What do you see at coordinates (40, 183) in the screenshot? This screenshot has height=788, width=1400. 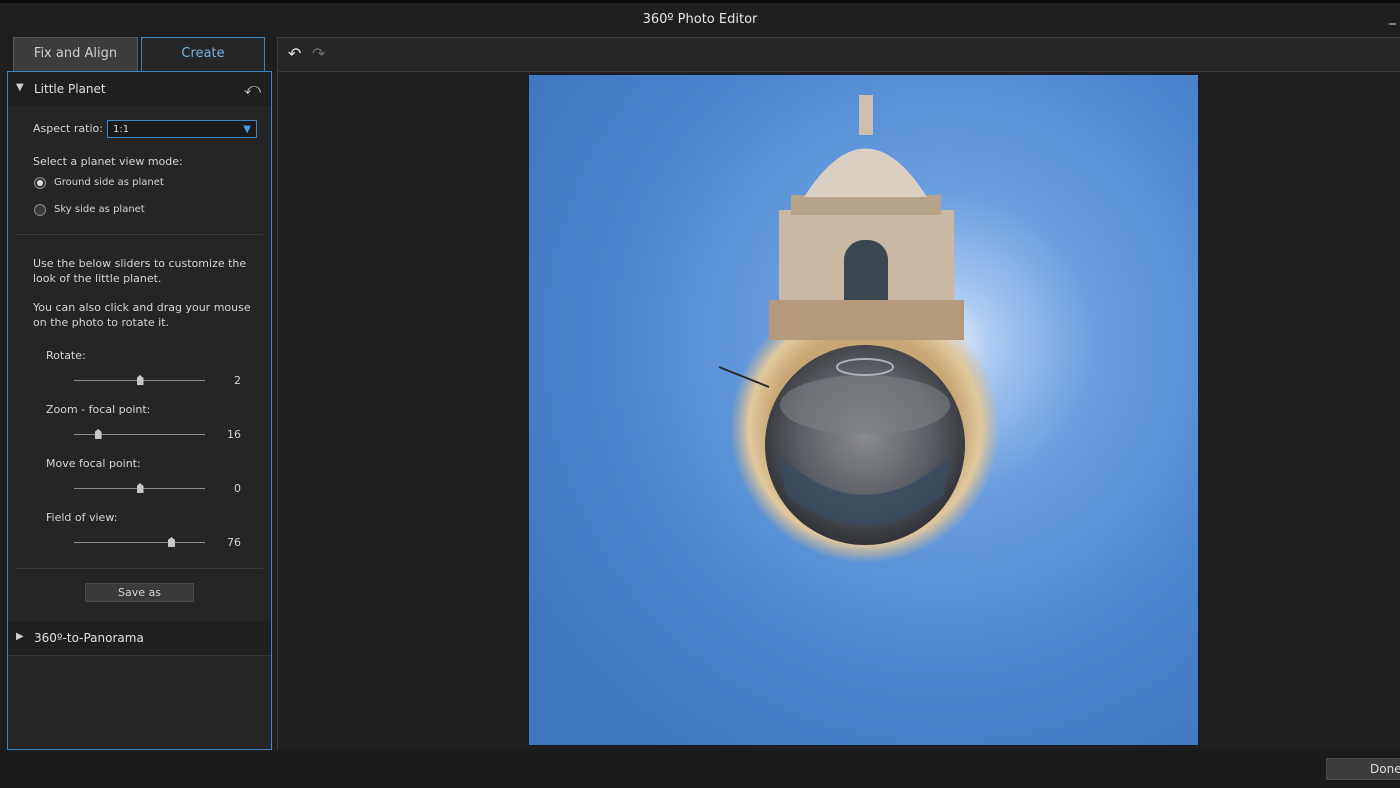 I see `ground-side-radio` at bounding box center [40, 183].